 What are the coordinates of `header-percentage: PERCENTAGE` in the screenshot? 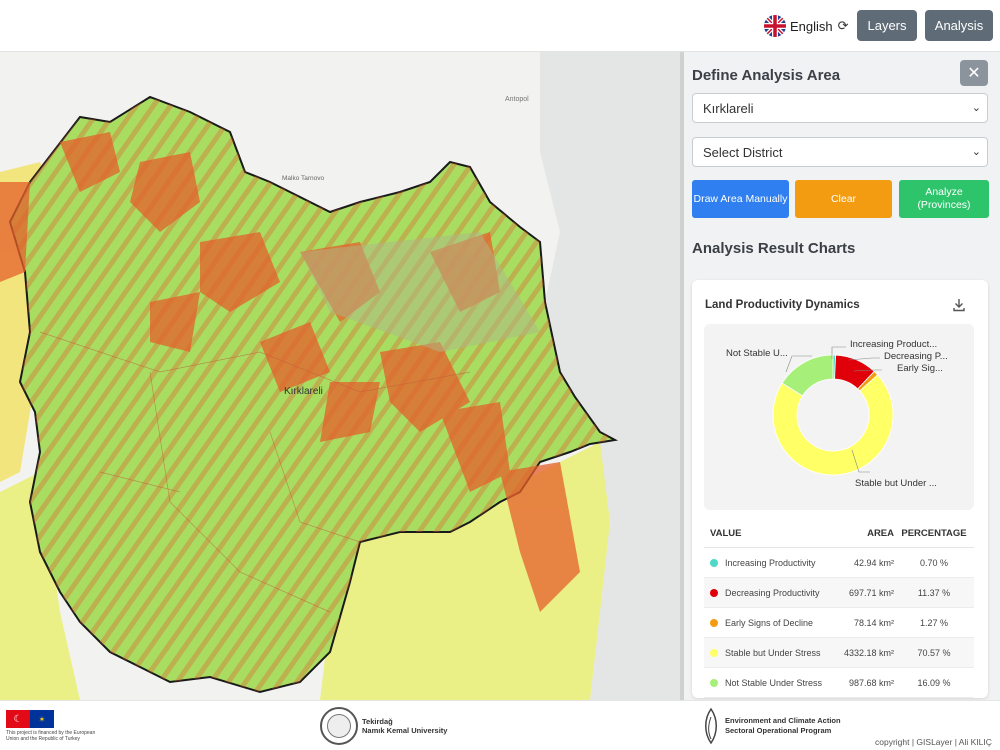 It's located at (934, 533).